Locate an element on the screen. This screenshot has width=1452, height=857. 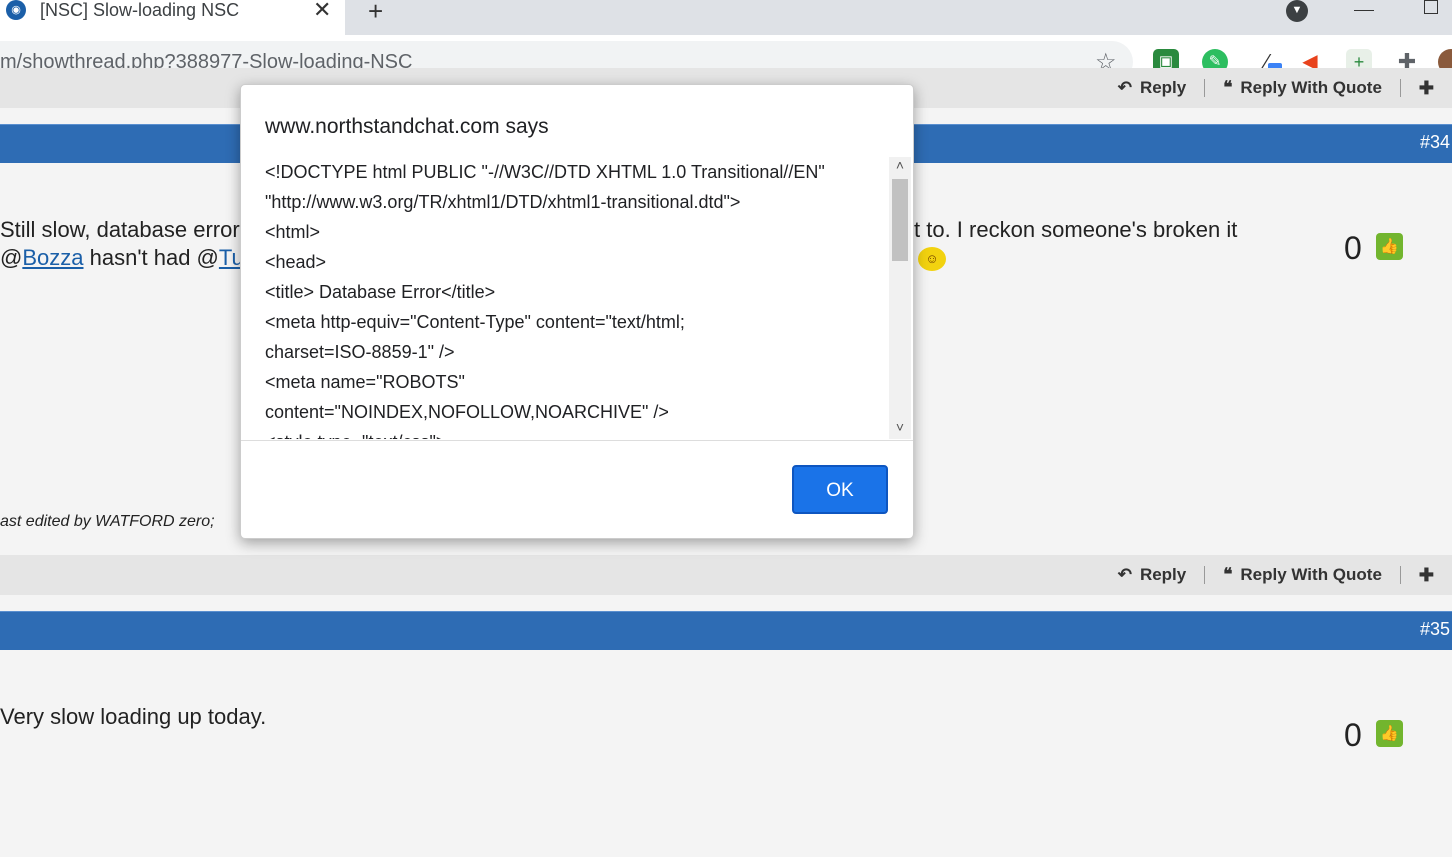
post-34-line1-end: t to. I reckon someone's broken it is located at coordinates (1076, 229).